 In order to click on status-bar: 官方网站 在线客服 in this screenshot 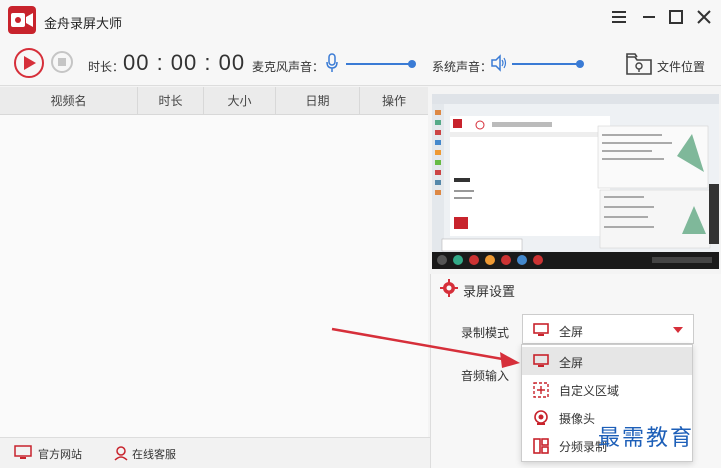, I will do `click(215, 452)`.